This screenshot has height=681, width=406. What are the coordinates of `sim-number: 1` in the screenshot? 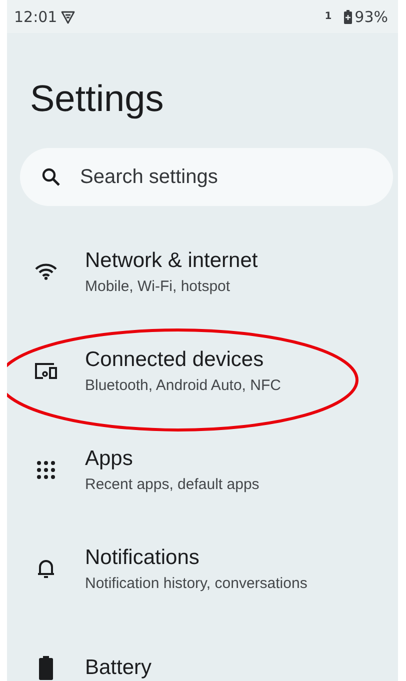 It's located at (328, 16).